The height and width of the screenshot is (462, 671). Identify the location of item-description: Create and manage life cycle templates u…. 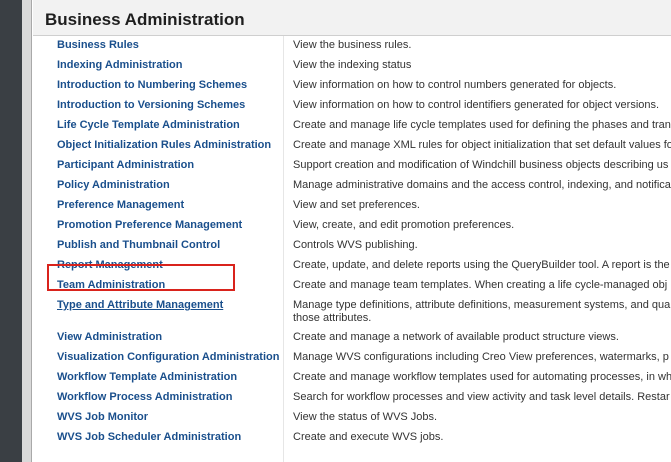
(482, 125).